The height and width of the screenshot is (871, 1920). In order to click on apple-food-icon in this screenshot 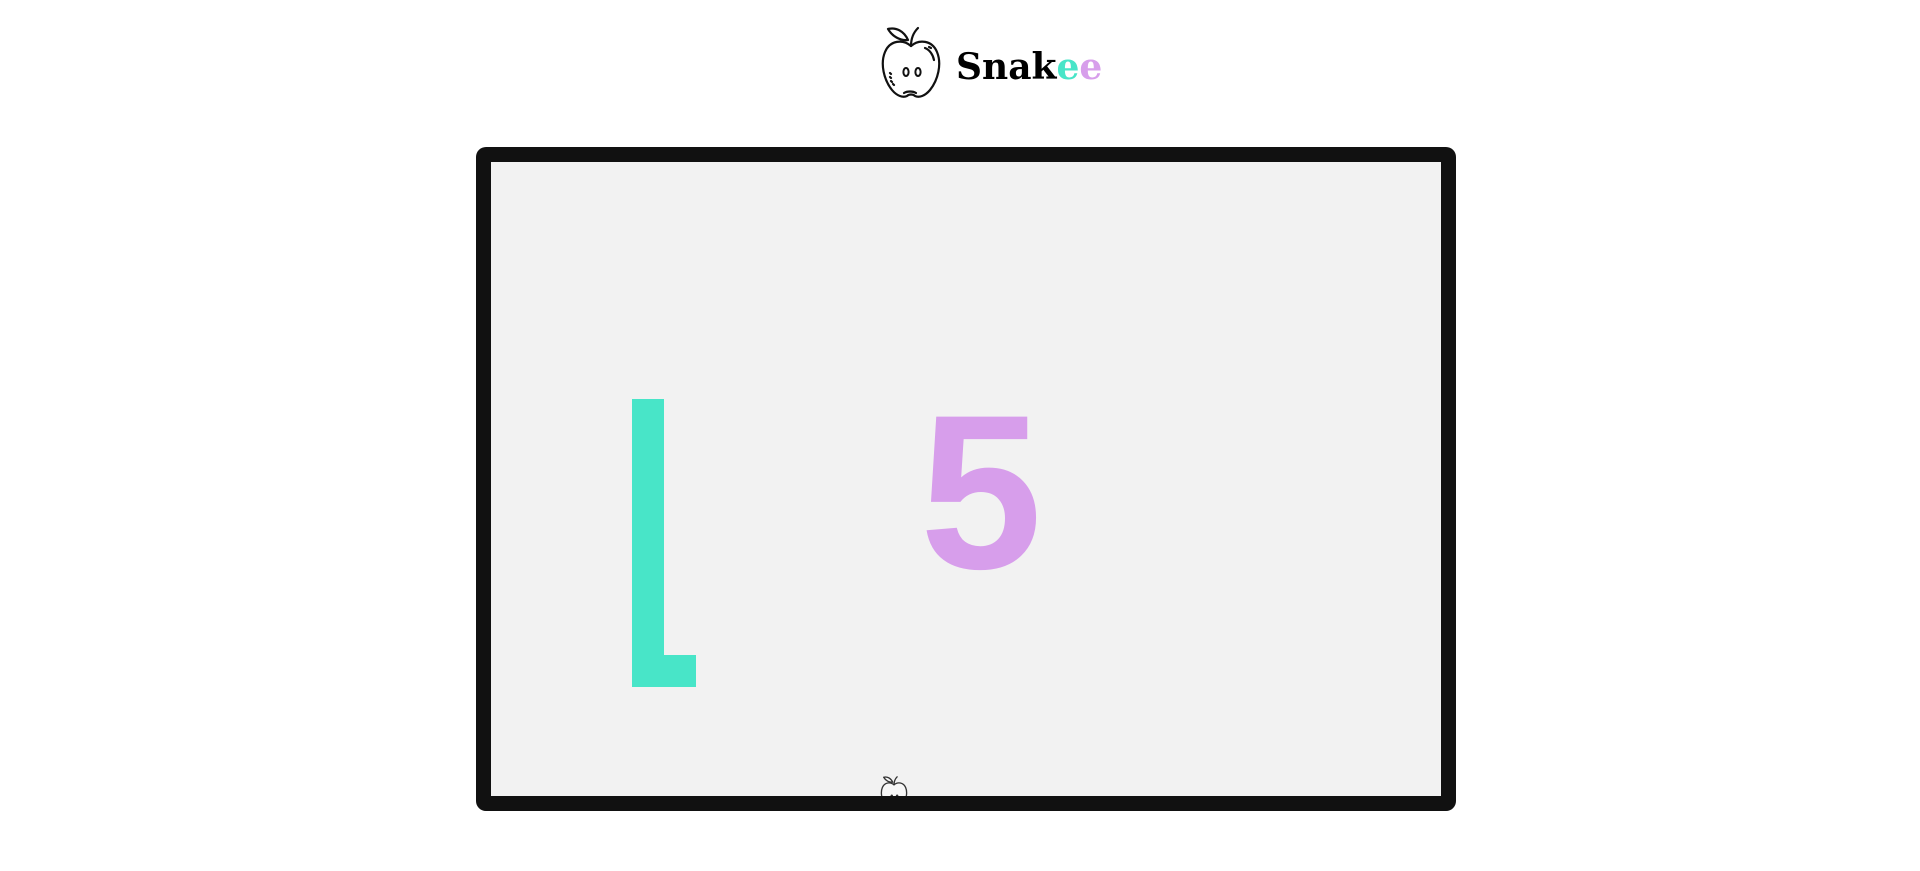, I will do `click(894, 786)`.